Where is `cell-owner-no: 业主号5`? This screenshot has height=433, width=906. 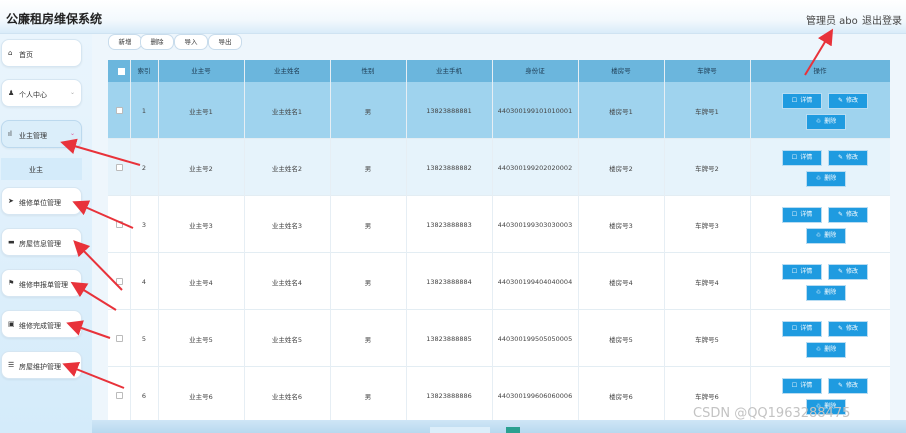
cell-owner-no: 业主号5 is located at coordinates (201, 339).